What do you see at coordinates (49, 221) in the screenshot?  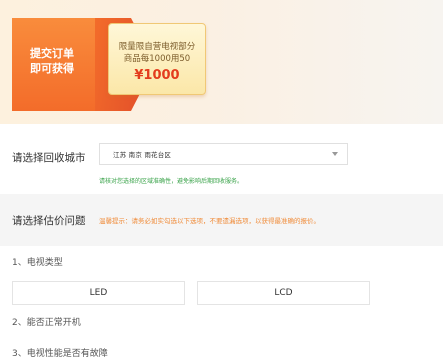 I see `questions-label: 请选择估价问题` at bounding box center [49, 221].